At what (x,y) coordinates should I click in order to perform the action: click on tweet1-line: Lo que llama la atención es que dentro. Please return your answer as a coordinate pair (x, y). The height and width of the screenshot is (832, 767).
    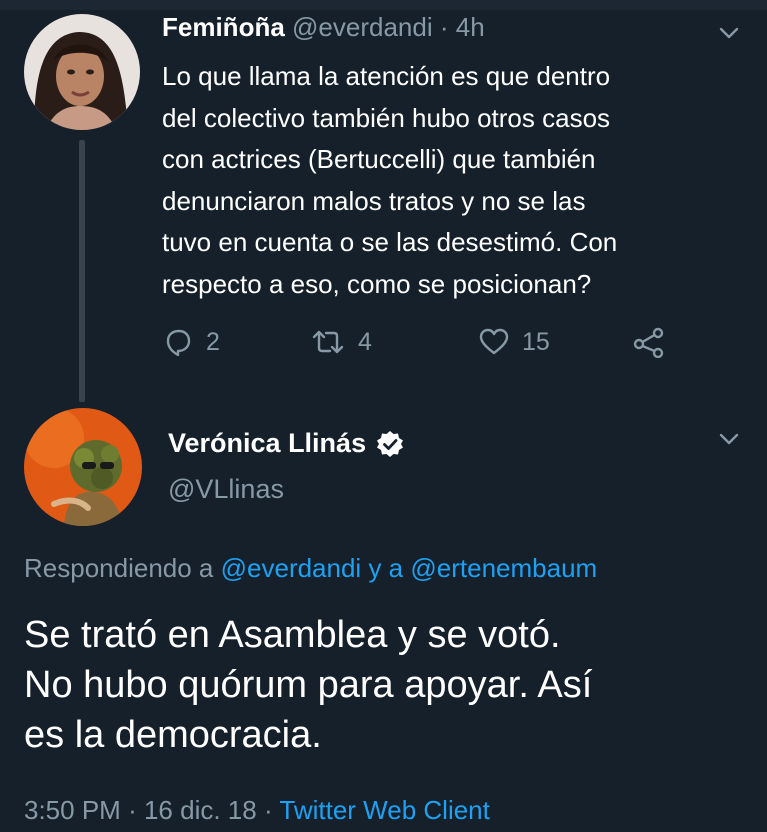
    Looking at the image, I should click on (386, 76).